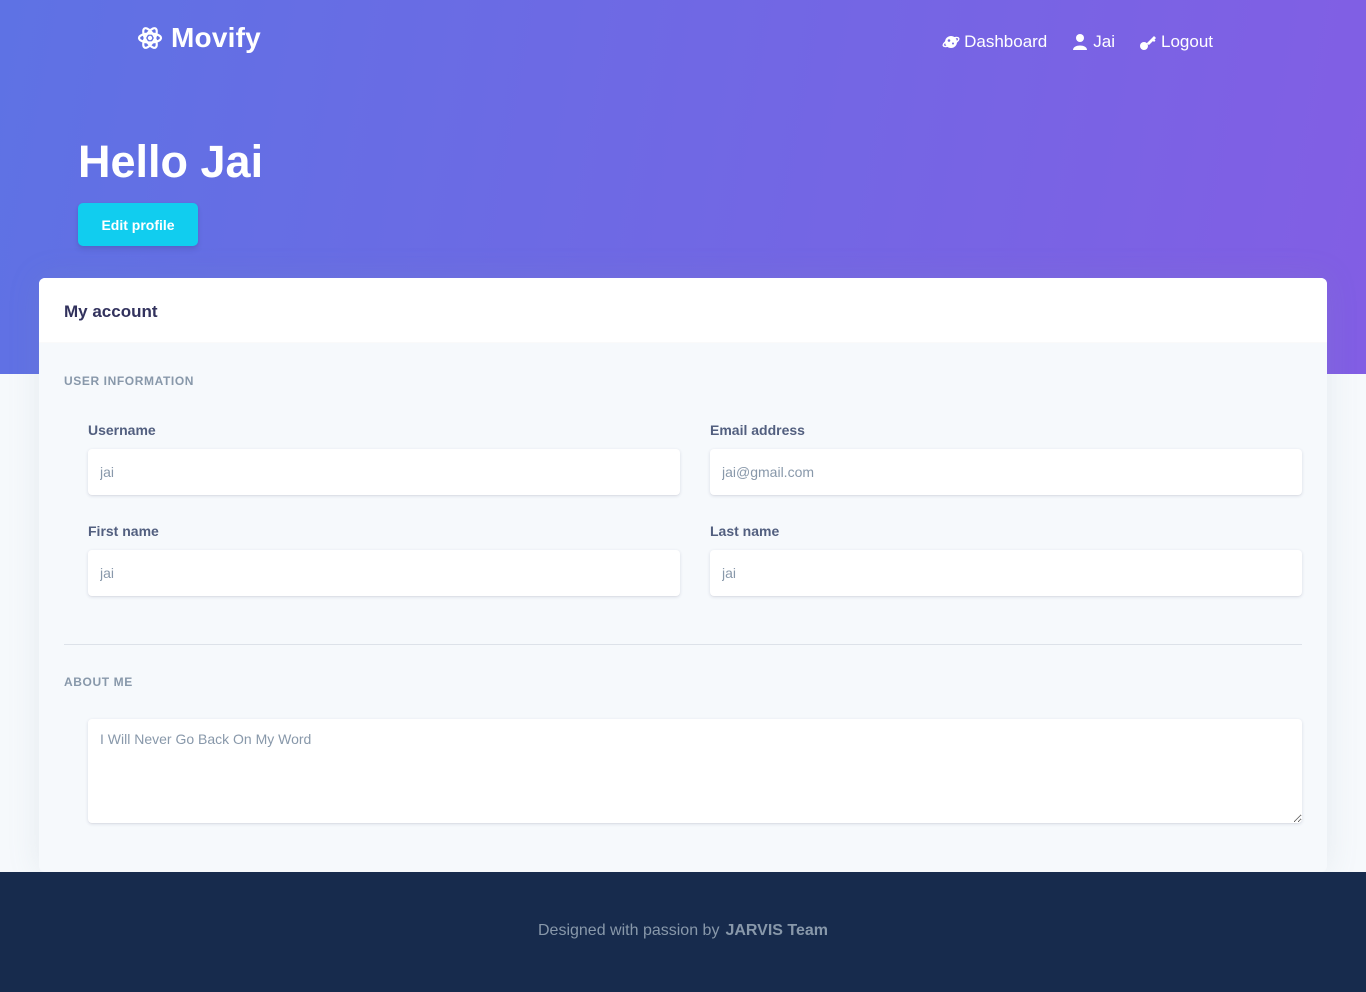  What do you see at coordinates (384, 573) in the screenshot?
I see `first-name-input` at bounding box center [384, 573].